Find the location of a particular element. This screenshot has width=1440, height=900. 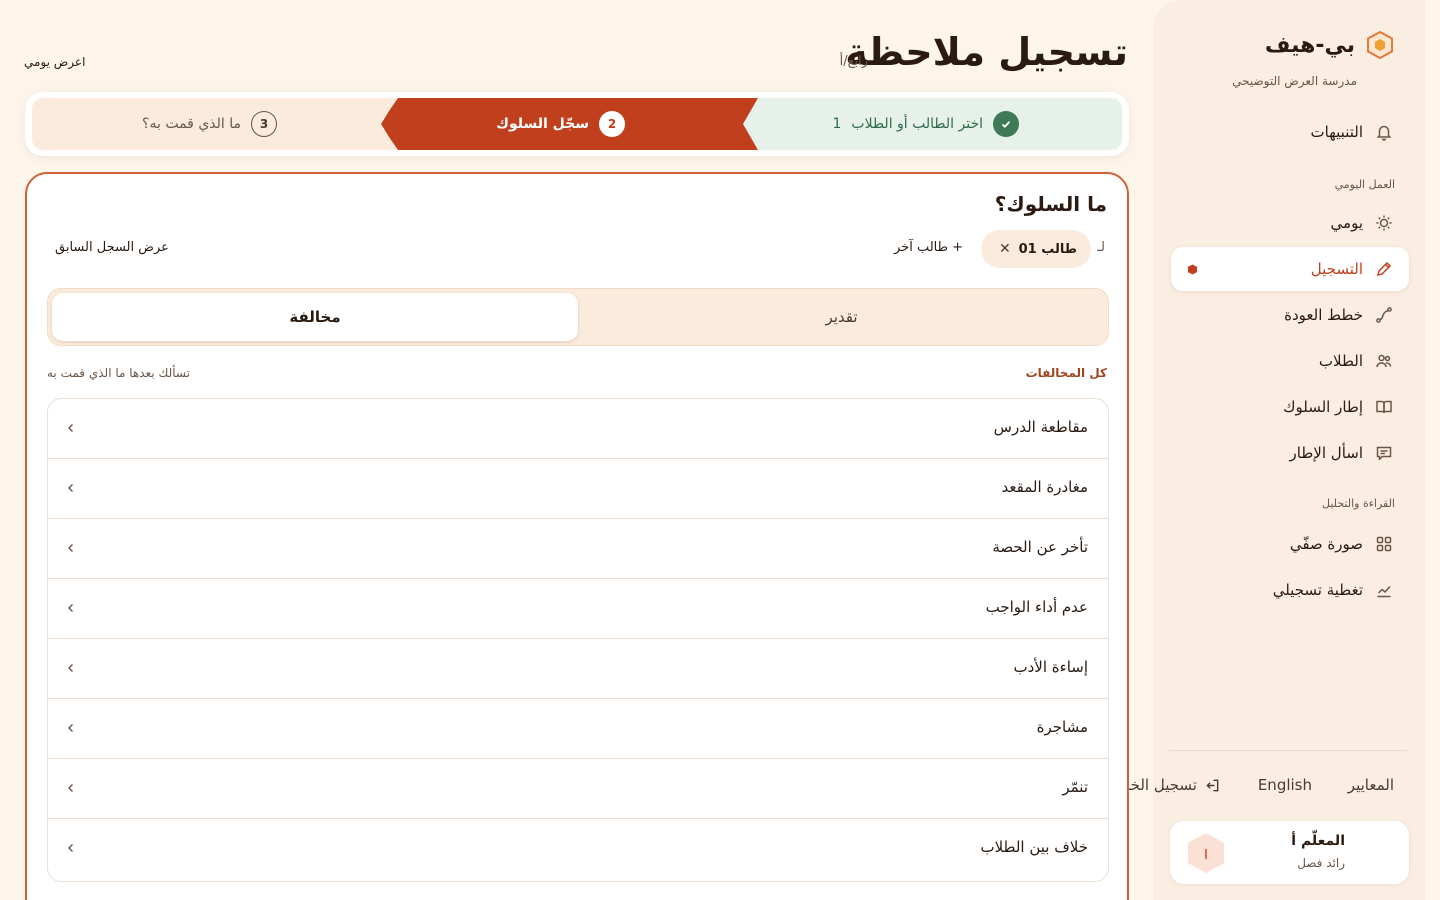

step-2-label: سجّل السلوك is located at coordinates (542, 124).